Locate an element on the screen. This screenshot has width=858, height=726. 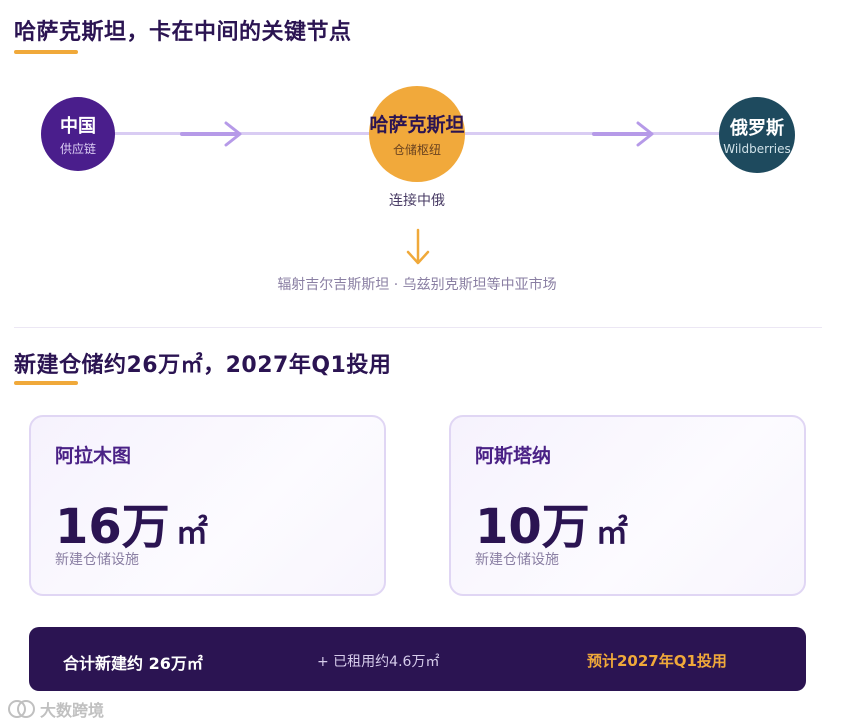
node-kazakhstan: 哈萨克斯坦 仓储枢纽 is located at coordinates (417, 134).